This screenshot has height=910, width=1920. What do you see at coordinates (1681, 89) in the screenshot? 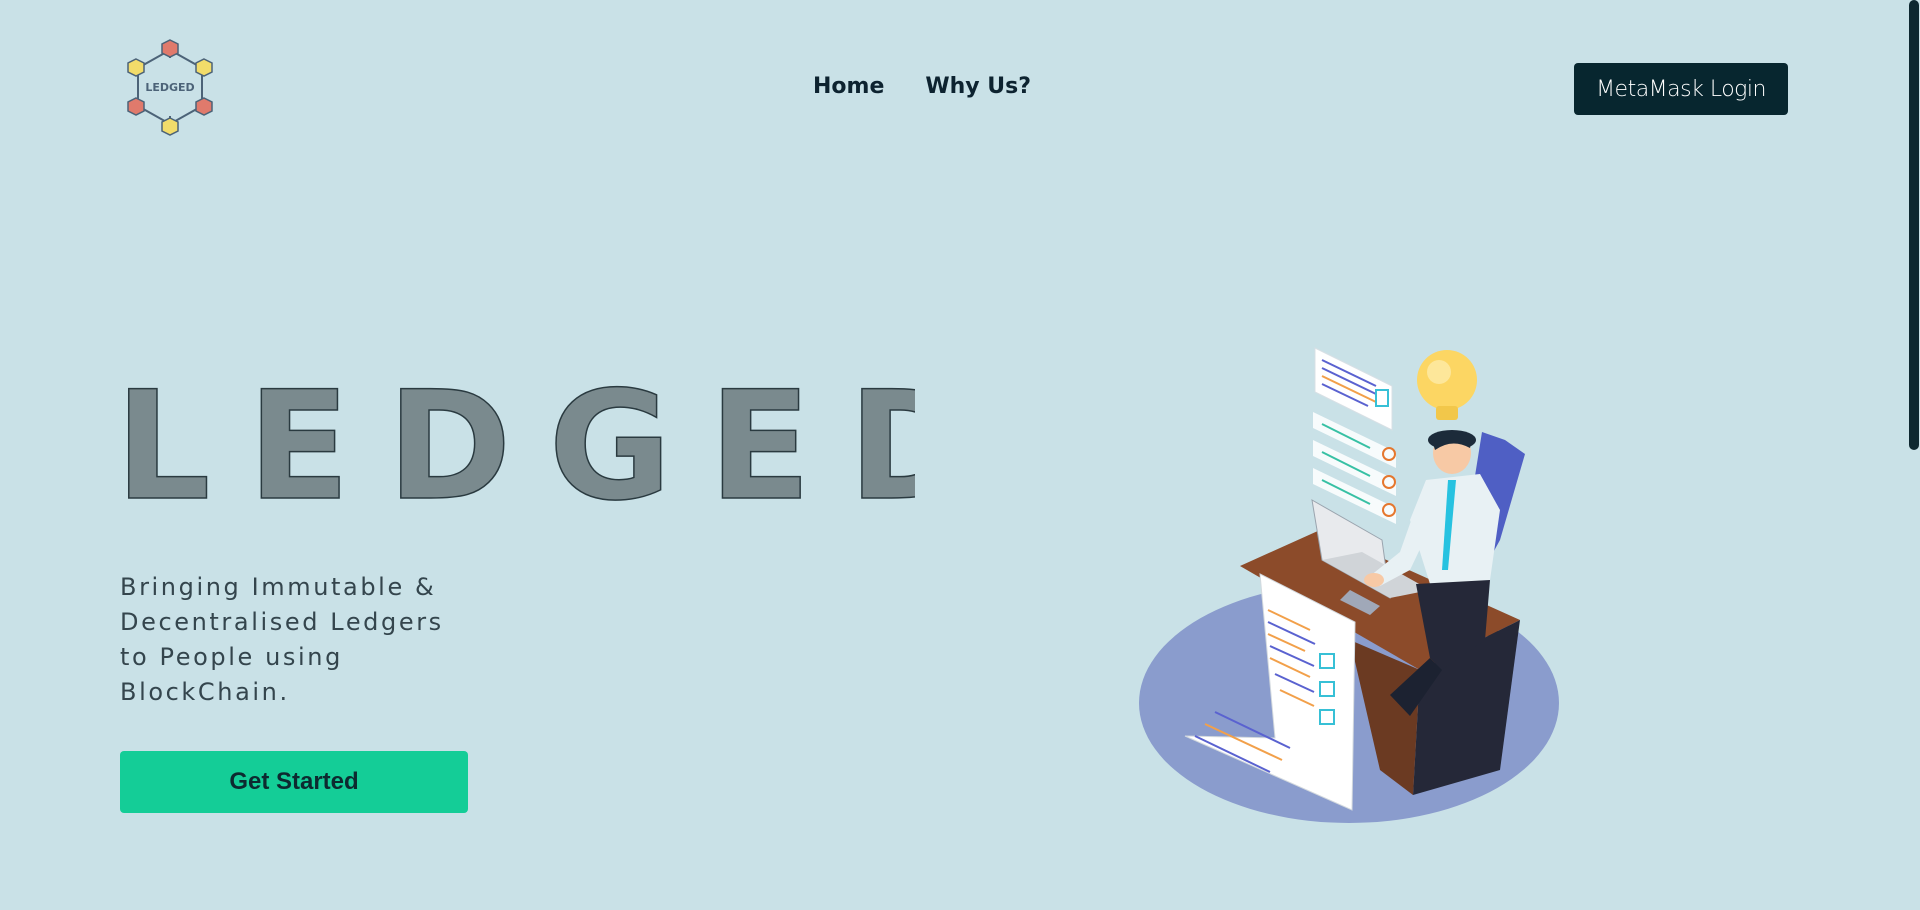
I see `metamask-login-button: MetaMask Login` at bounding box center [1681, 89].